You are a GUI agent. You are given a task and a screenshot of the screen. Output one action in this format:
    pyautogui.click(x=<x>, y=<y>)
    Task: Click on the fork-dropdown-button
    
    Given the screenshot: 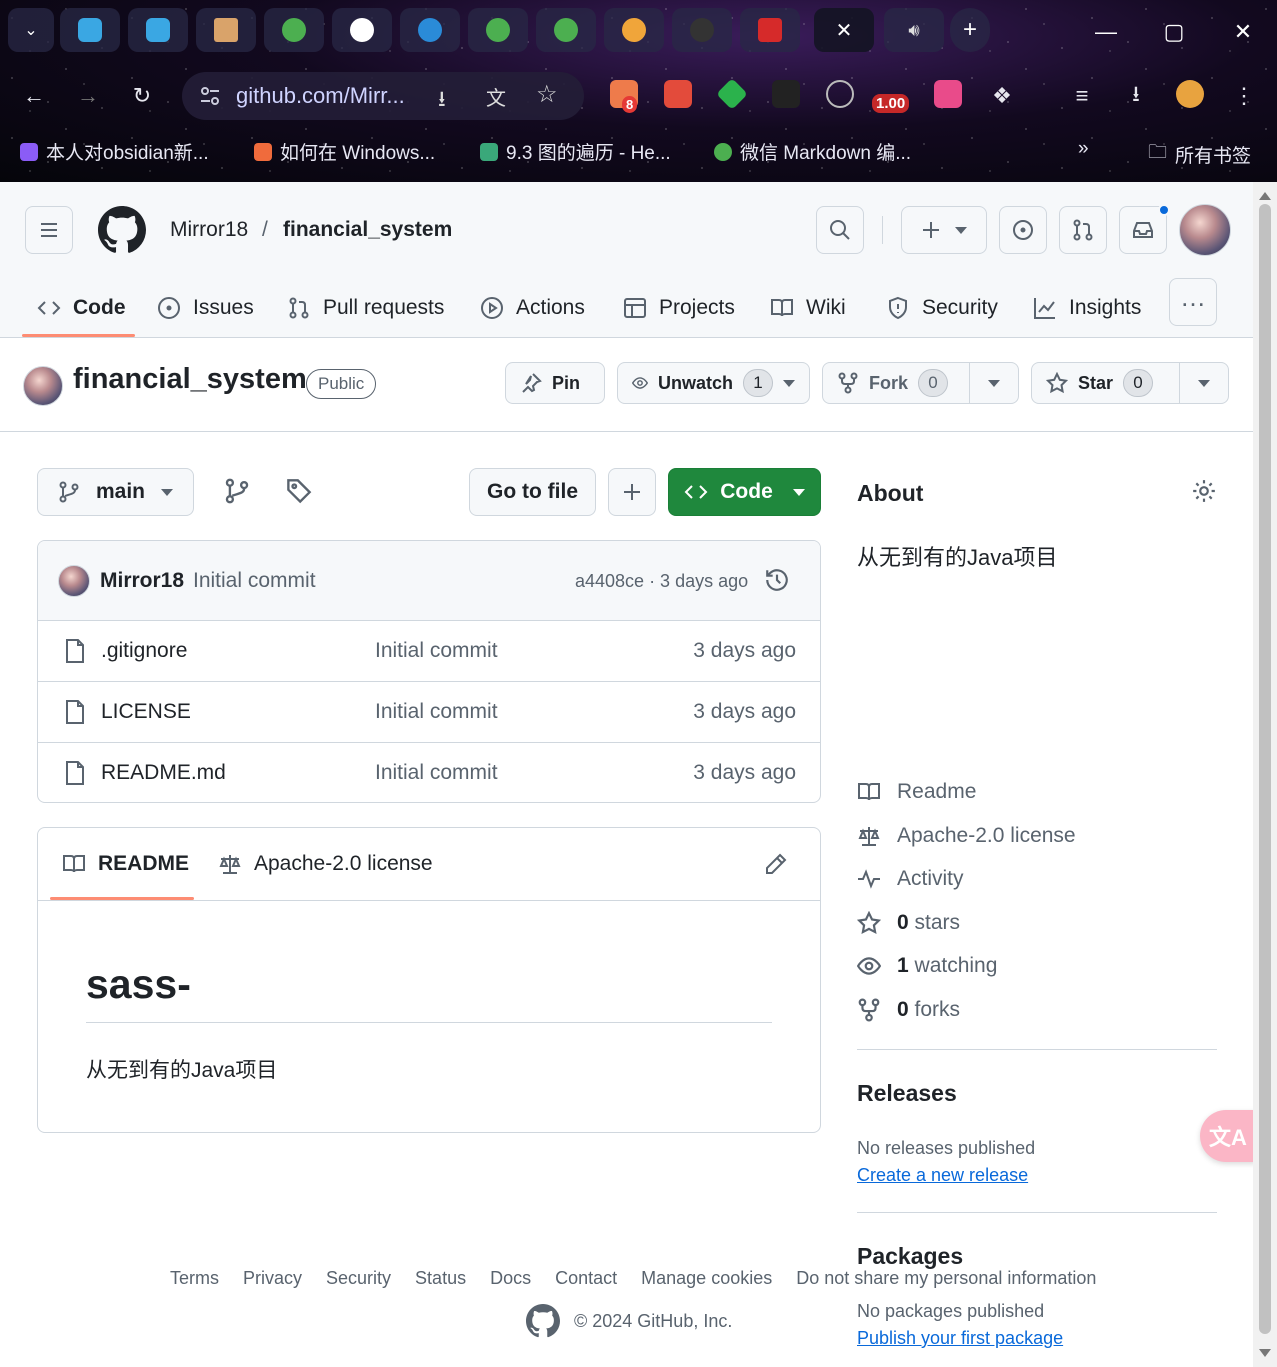 What is the action you would take?
    pyautogui.click(x=994, y=383)
    